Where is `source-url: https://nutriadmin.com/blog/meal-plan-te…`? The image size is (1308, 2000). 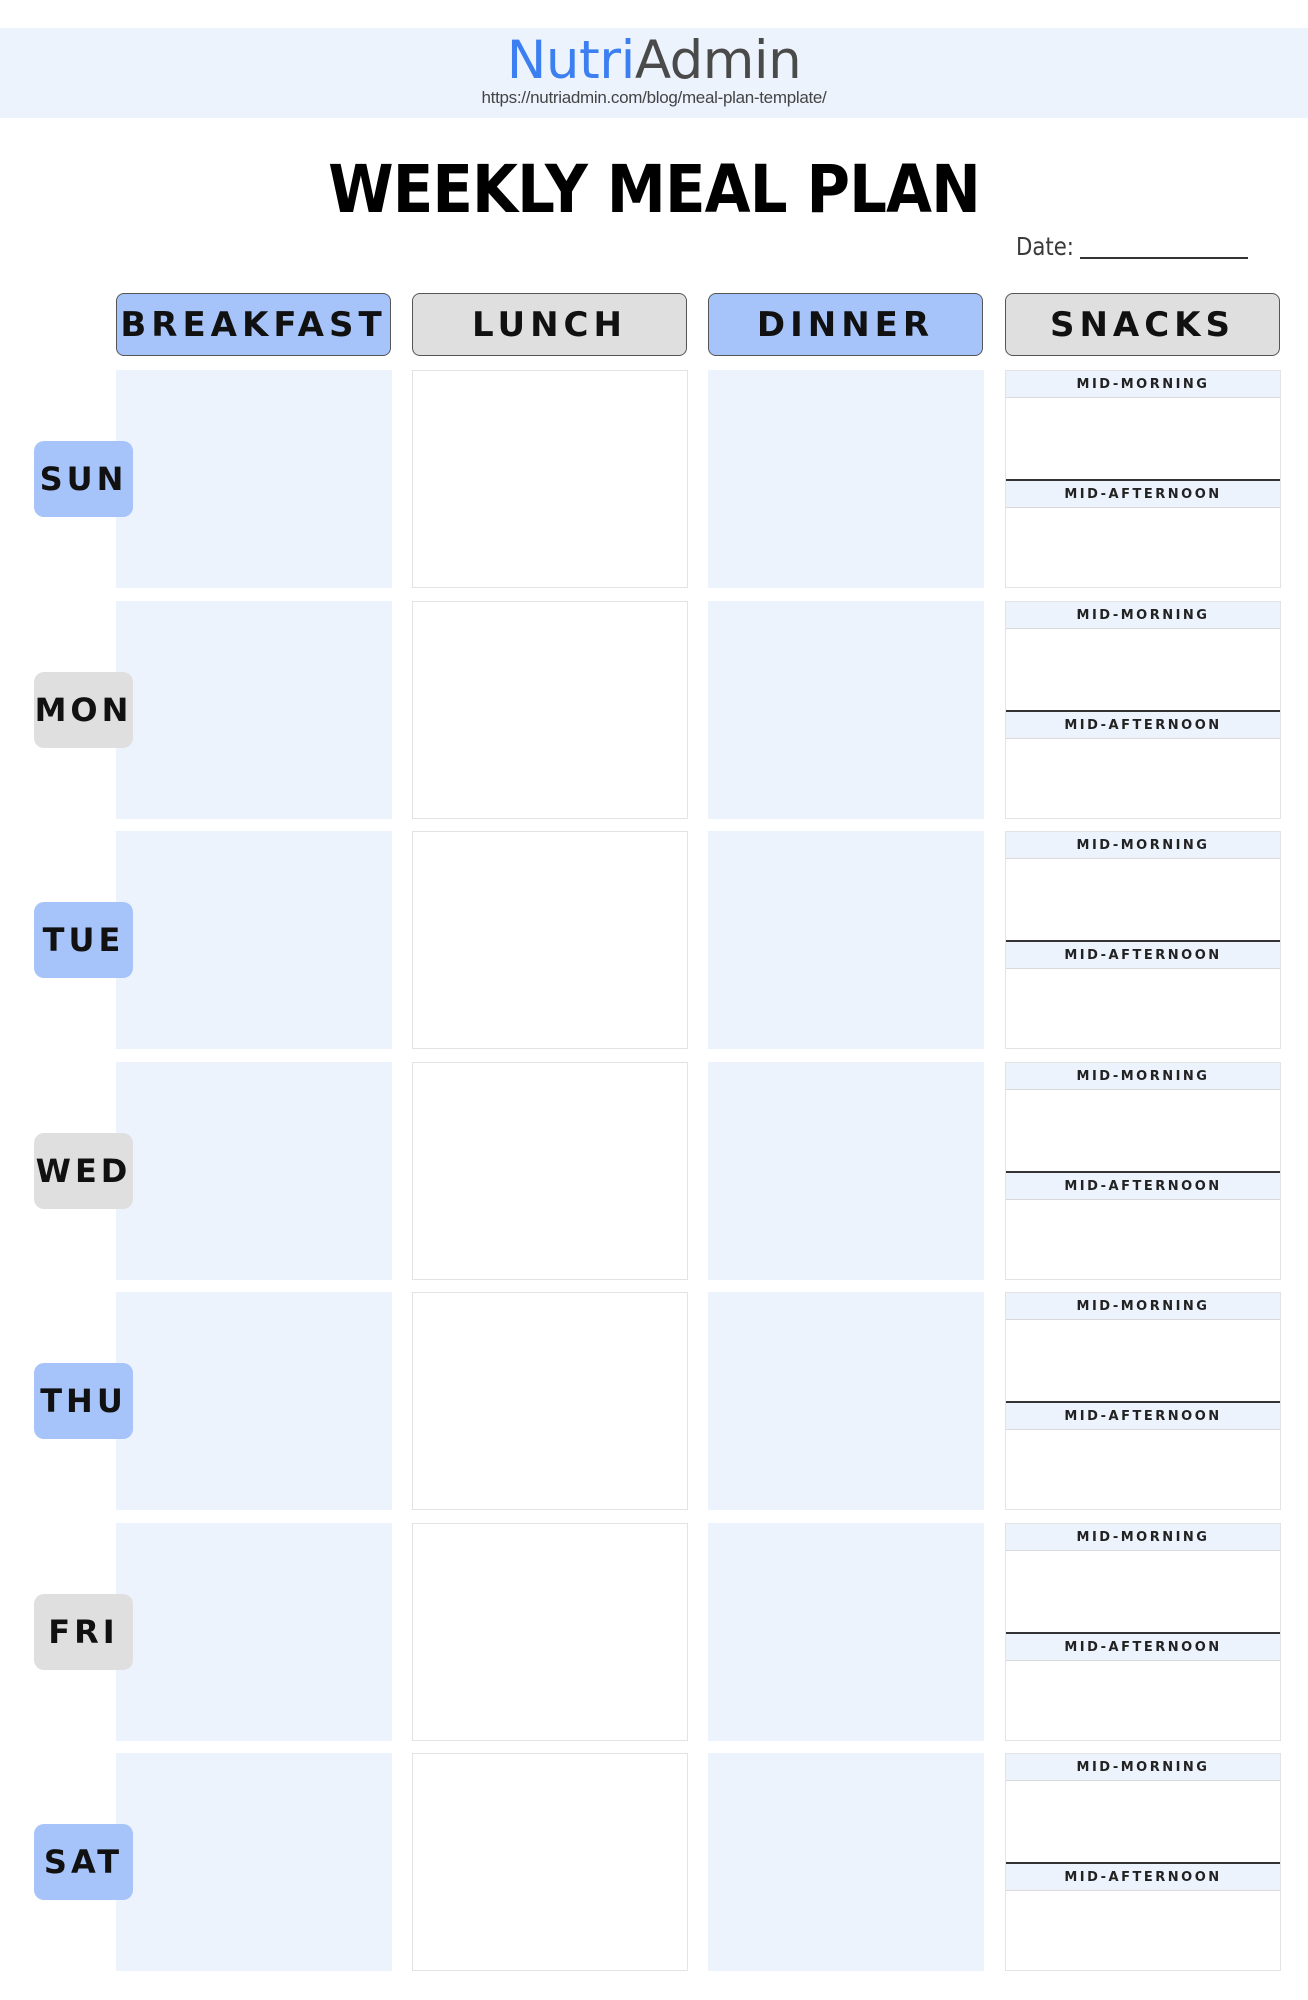
source-url: https://nutriadmin.com/blog/meal-plan-te… is located at coordinates (654, 97).